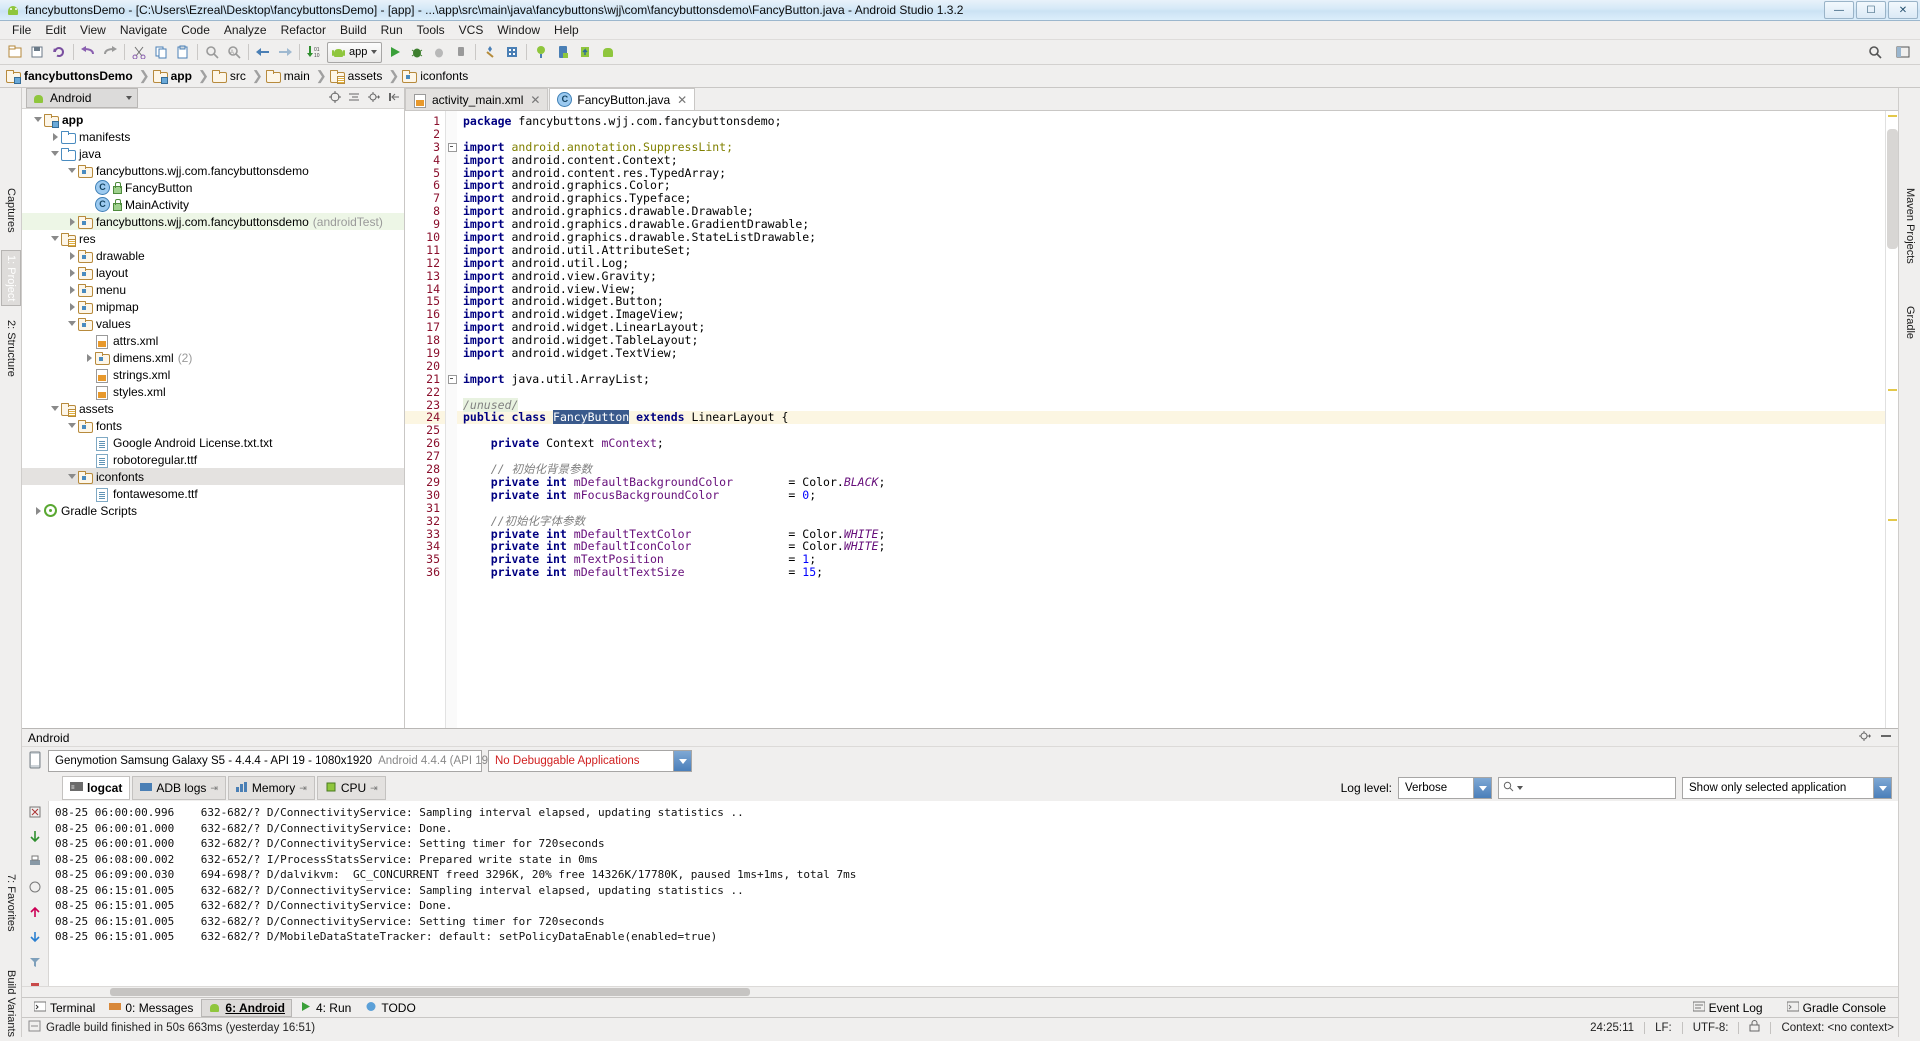  Describe the element at coordinates (1711, 1028) in the screenshot. I see `file-encoding: UTF-8:` at that location.